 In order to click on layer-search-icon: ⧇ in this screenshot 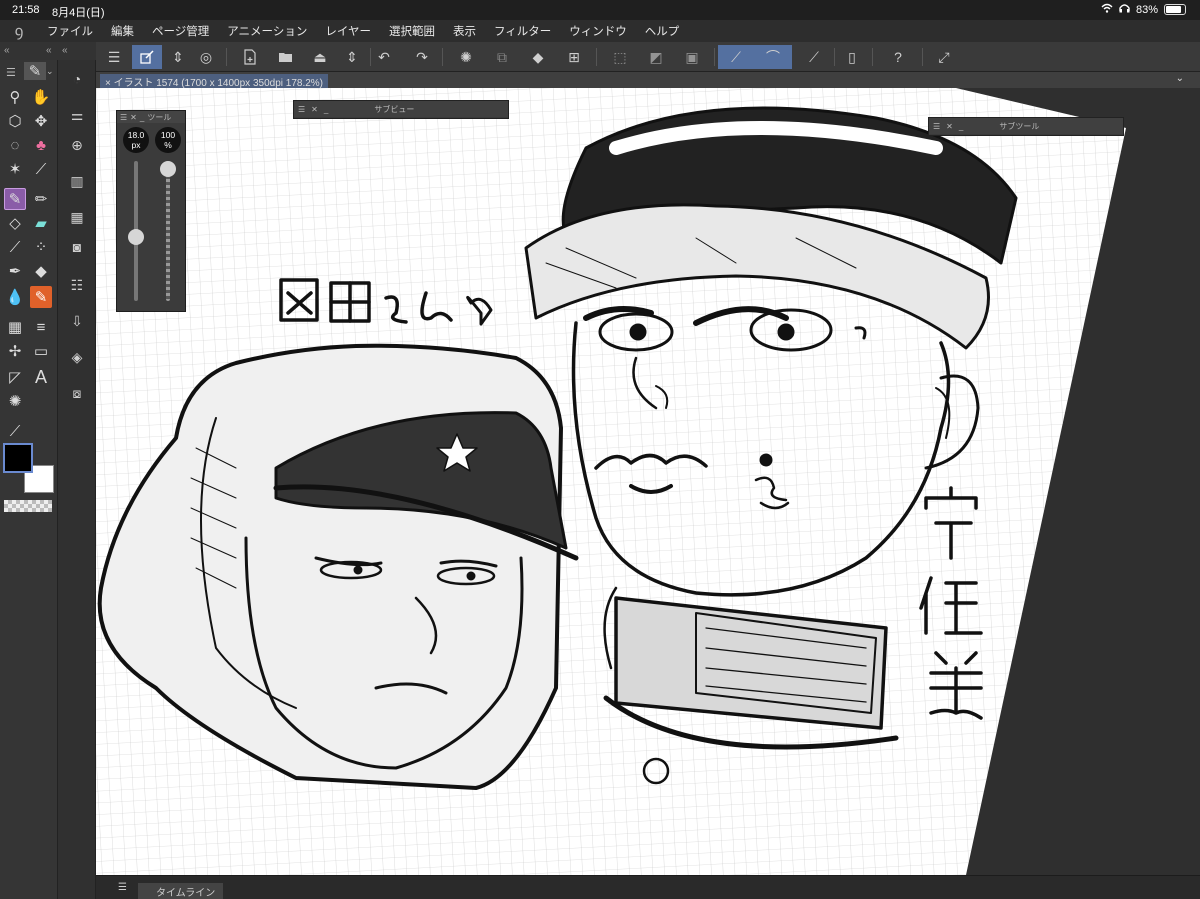, I will do `click(77, 393)`.